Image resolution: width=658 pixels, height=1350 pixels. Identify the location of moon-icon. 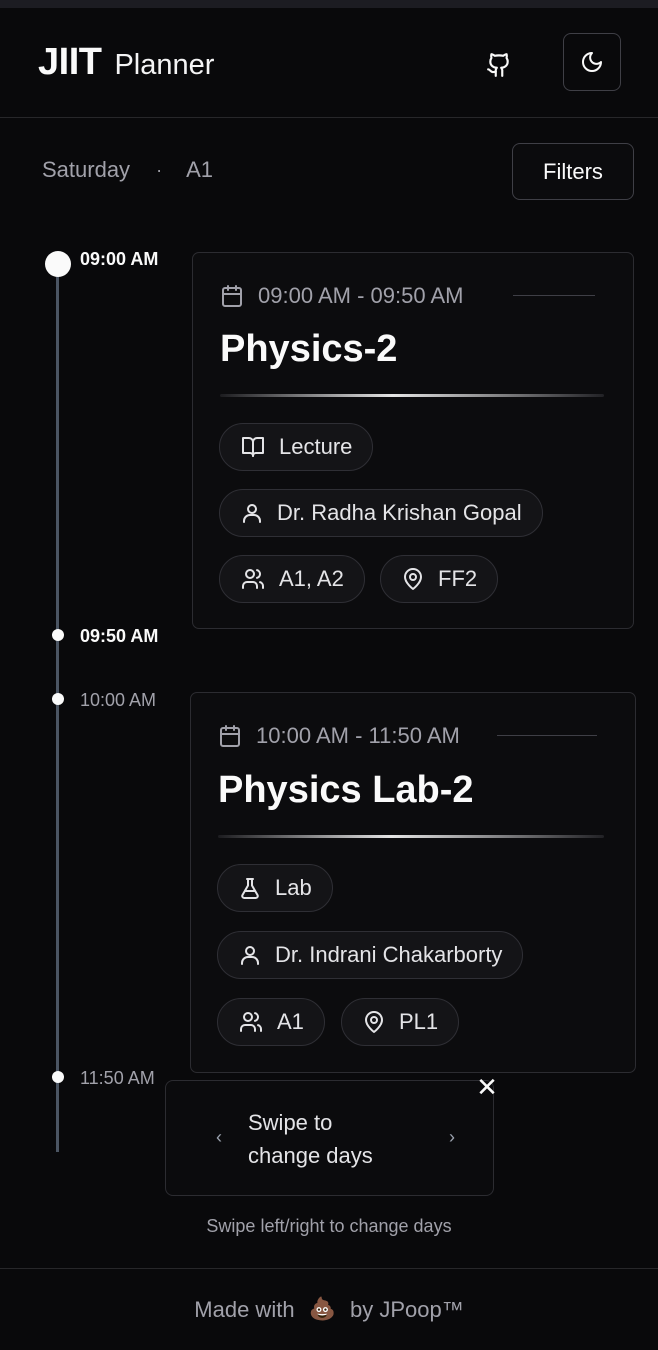
(592, 62).